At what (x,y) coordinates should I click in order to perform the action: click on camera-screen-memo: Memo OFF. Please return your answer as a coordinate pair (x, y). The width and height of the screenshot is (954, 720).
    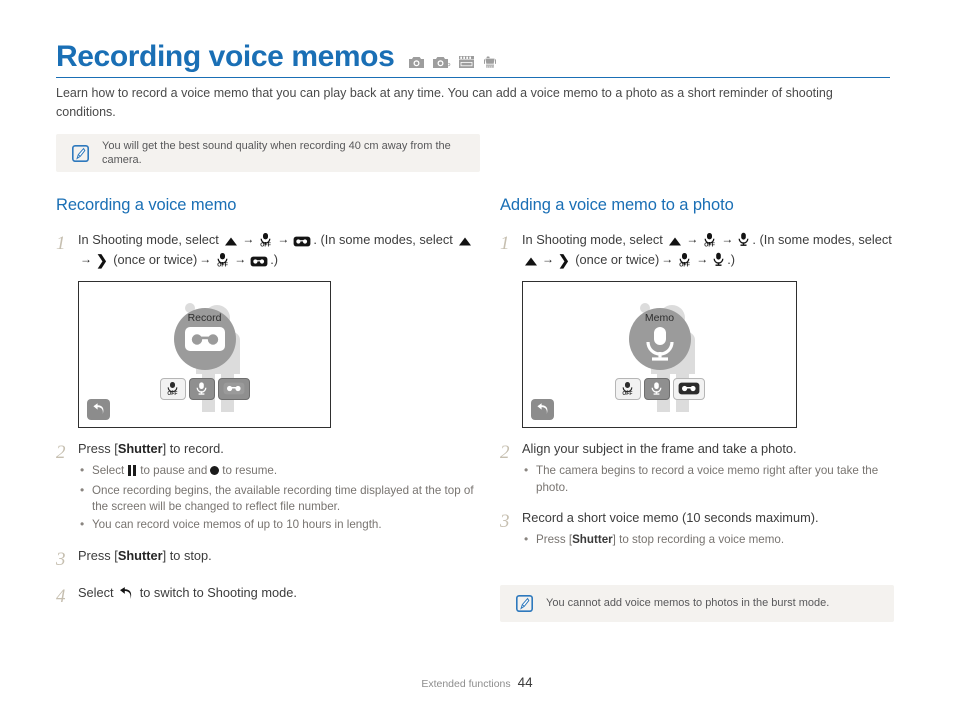
    Looking at the image, I should click on (659, 354).